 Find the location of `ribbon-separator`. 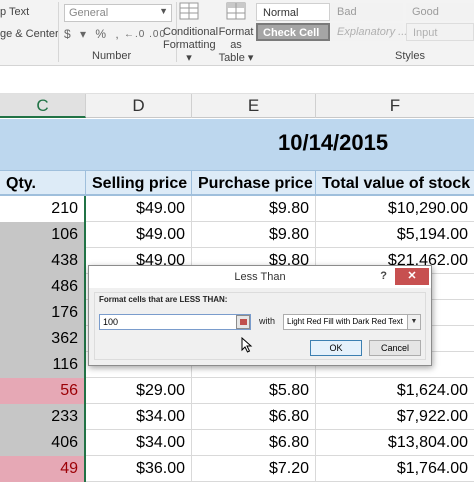

ribbon-separator is located at coordinates (58, 32).